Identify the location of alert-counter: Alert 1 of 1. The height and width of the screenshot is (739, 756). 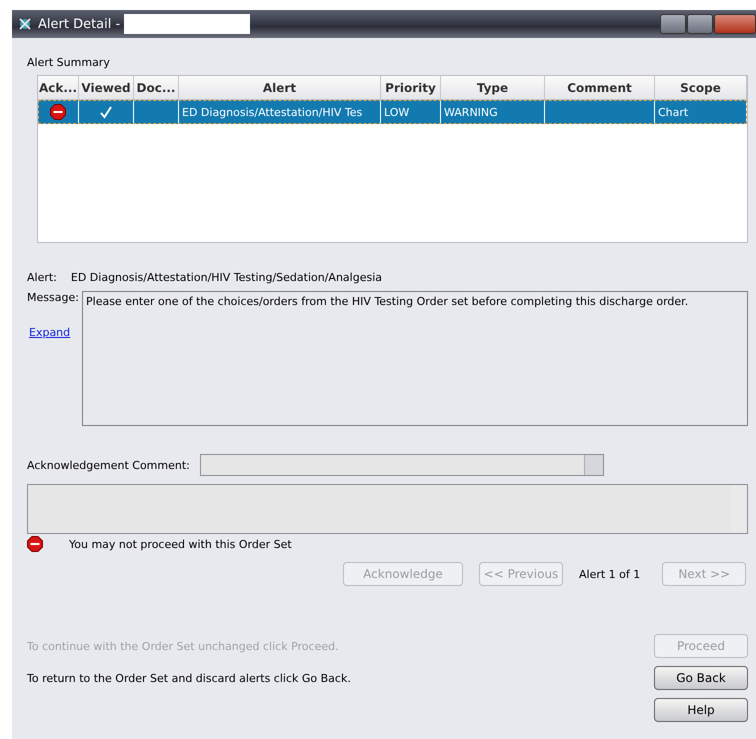
(609, 574).